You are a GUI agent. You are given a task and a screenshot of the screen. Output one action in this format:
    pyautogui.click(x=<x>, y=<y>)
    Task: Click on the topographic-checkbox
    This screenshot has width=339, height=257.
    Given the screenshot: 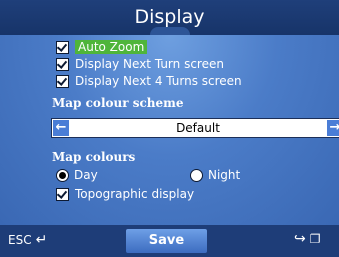 What is the action you would take?
    pyautogui.click(x=62, y=194)
    